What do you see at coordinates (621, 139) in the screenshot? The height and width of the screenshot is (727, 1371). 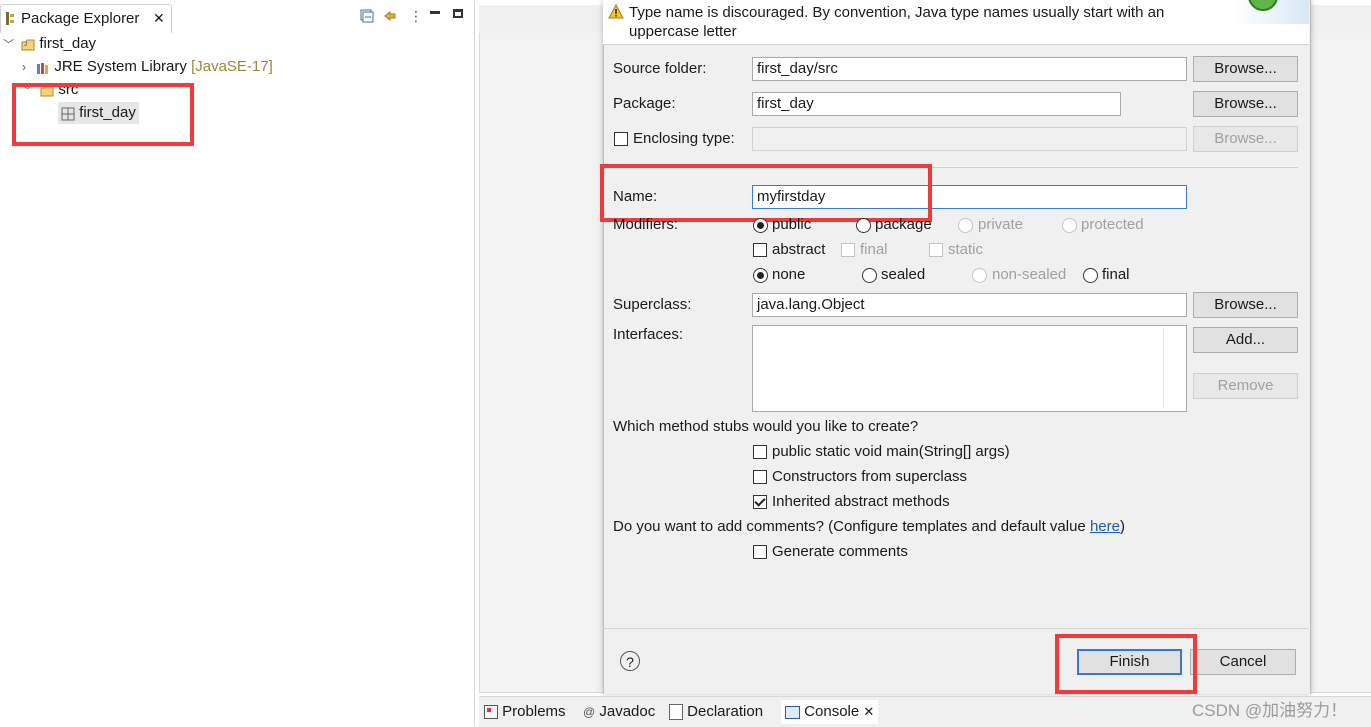 I see `enclosing-type-checkbox` at bounding box center [621, 139].